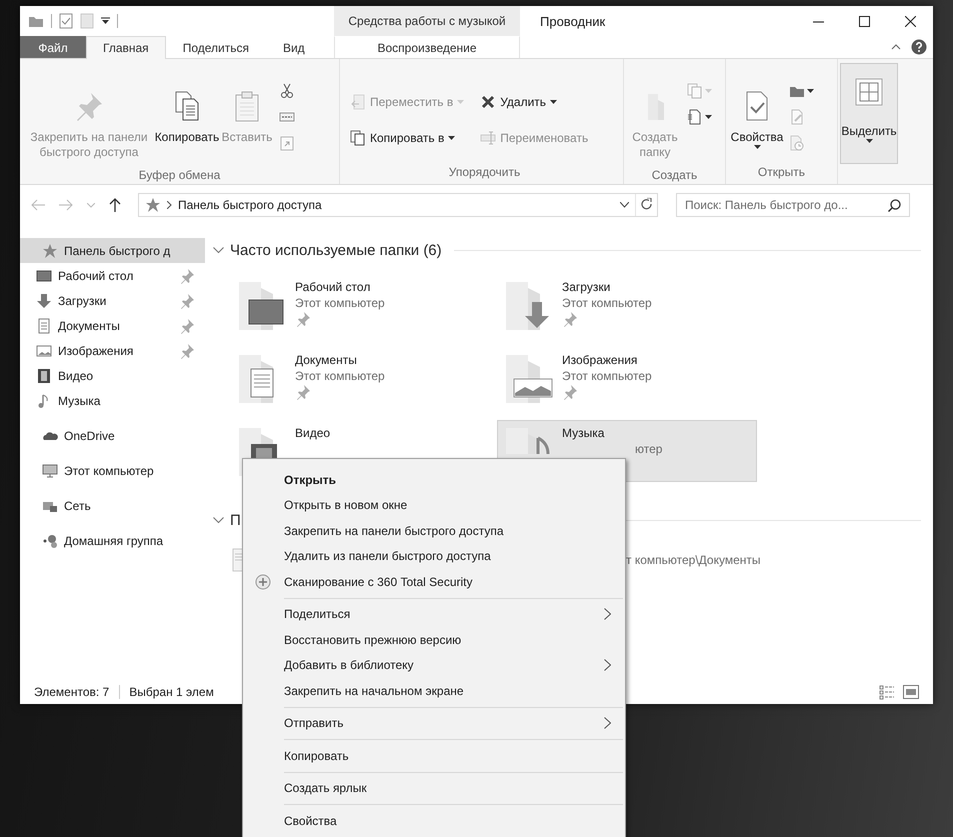  Describe the element at coordinates (263, 582) in the screenshot. I see `plus-circle-icon` at that location.